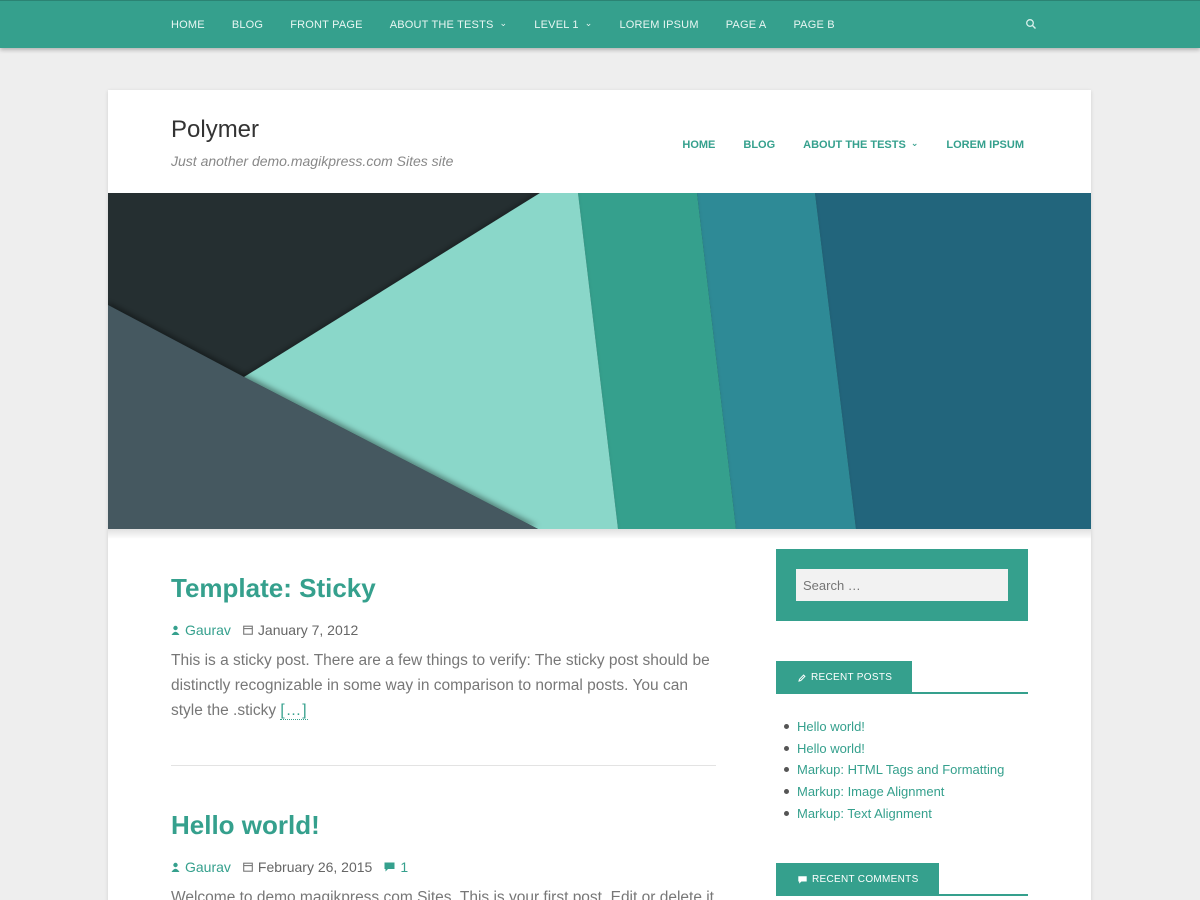  Describe the element at coordinates (854, 145) in the screenshot. I see `main-nav-item-label: ABOUT THE TESTS` at that location.